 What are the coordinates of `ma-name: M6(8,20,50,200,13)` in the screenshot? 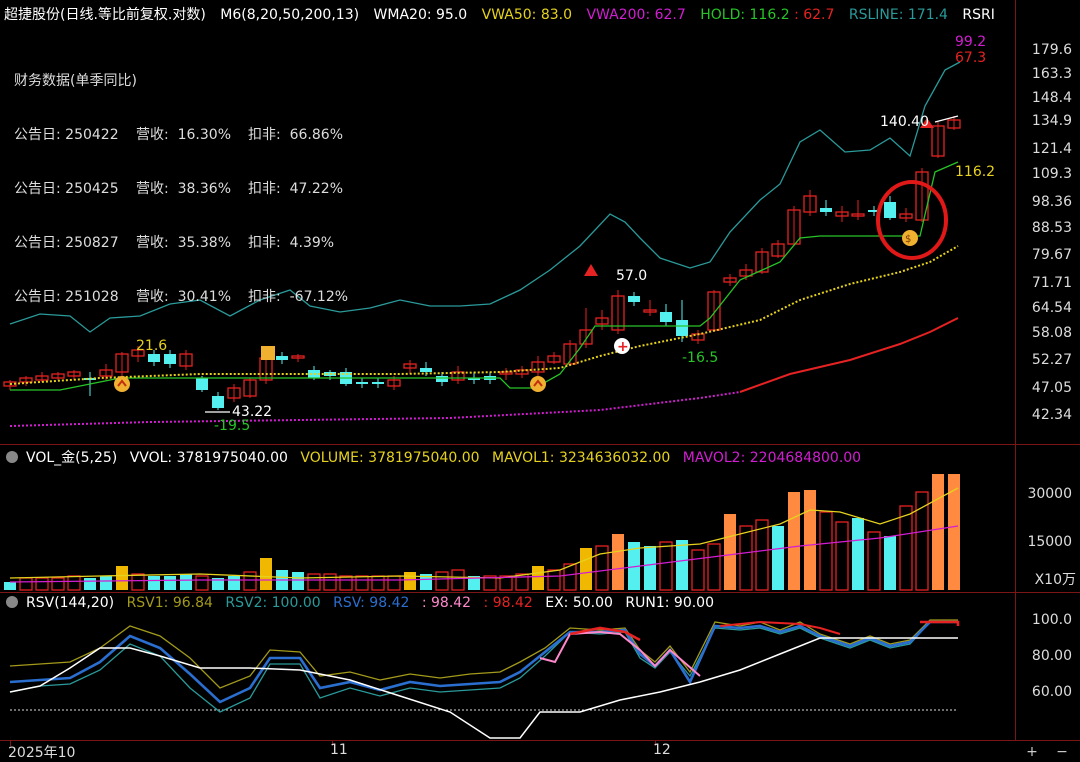 It's located at (290, 15).